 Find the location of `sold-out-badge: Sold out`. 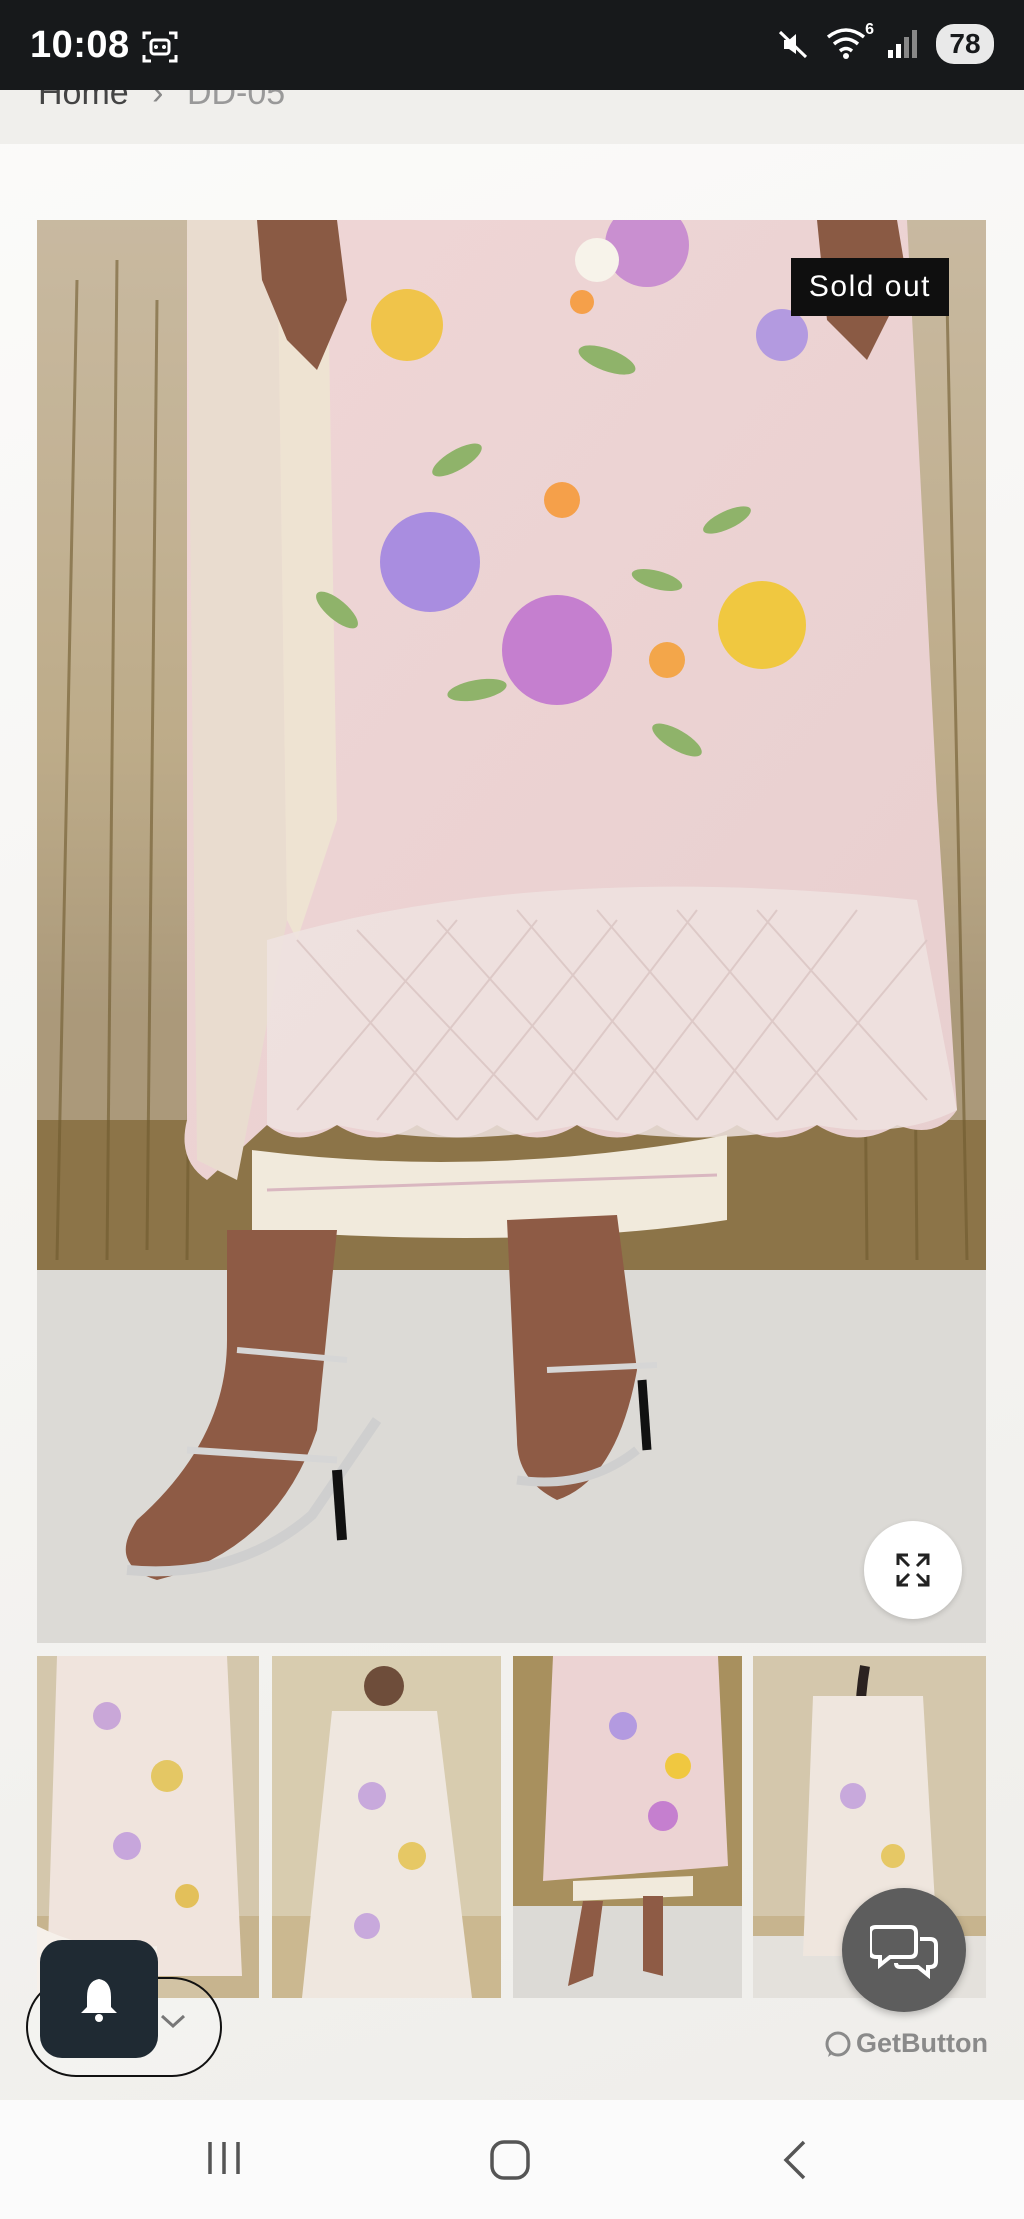

sold-out-badge: Sold out is located at coordinates (869, 287).